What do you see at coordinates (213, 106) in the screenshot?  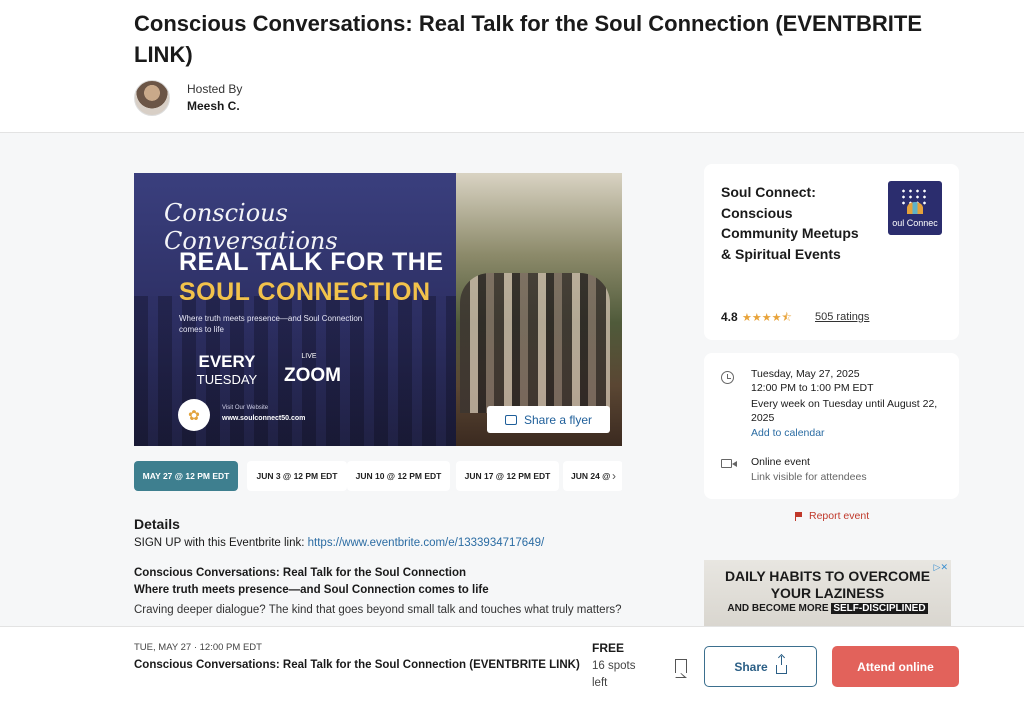 I see `host-name: Meesh C.` at bounding box center [213, 106].